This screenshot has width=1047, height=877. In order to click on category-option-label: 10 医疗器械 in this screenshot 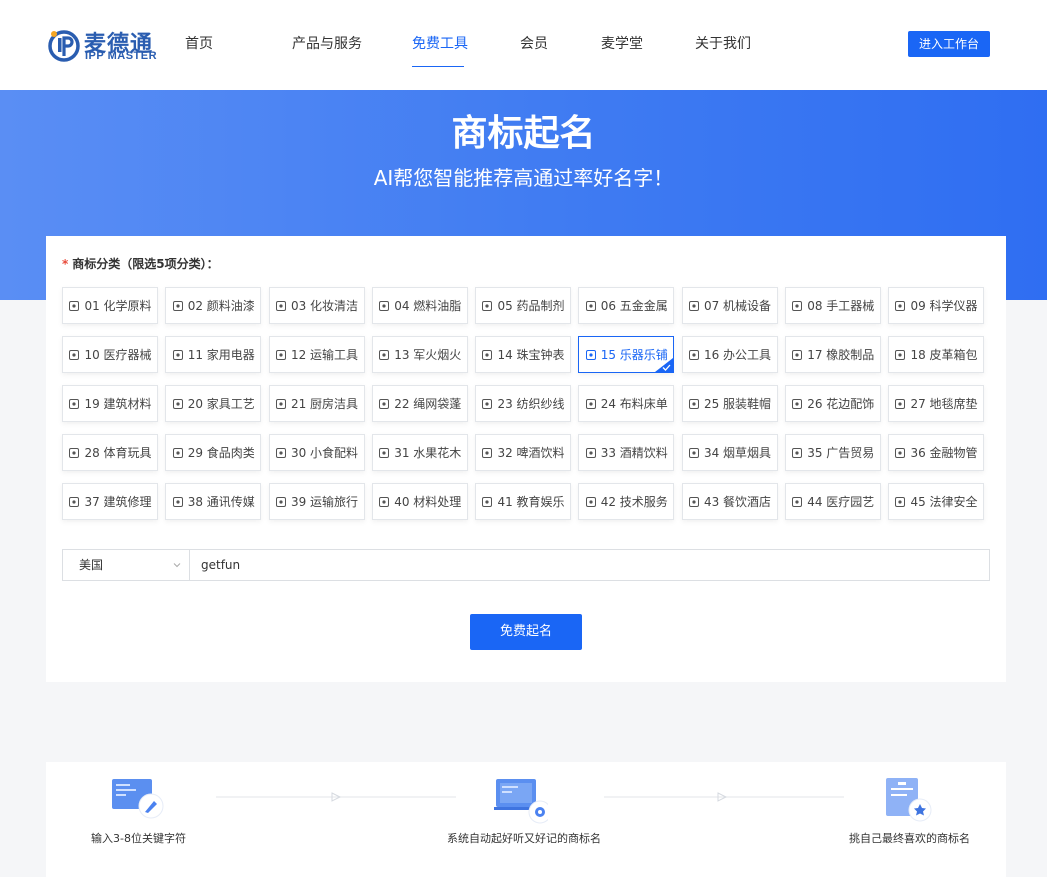, I will do `click(118, 355)`.